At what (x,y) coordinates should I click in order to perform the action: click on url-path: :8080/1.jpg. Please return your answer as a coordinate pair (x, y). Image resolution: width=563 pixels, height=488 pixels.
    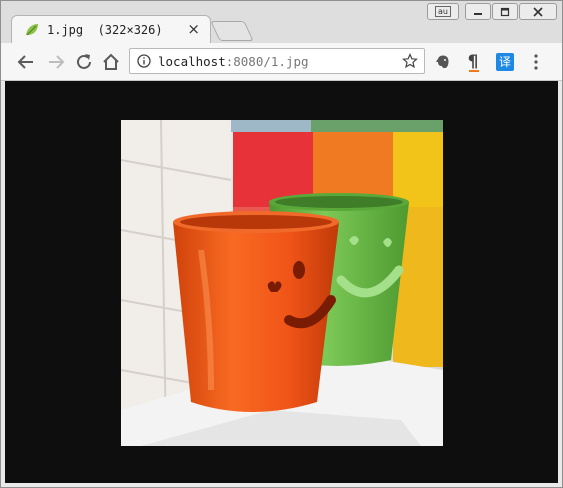
    Looking at the image, I should click on (267, 61).